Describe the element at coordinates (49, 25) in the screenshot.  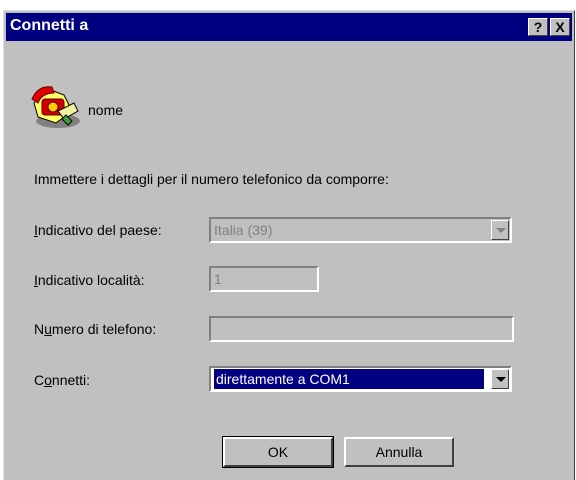
I see `window-title: Connetti a` at that location.